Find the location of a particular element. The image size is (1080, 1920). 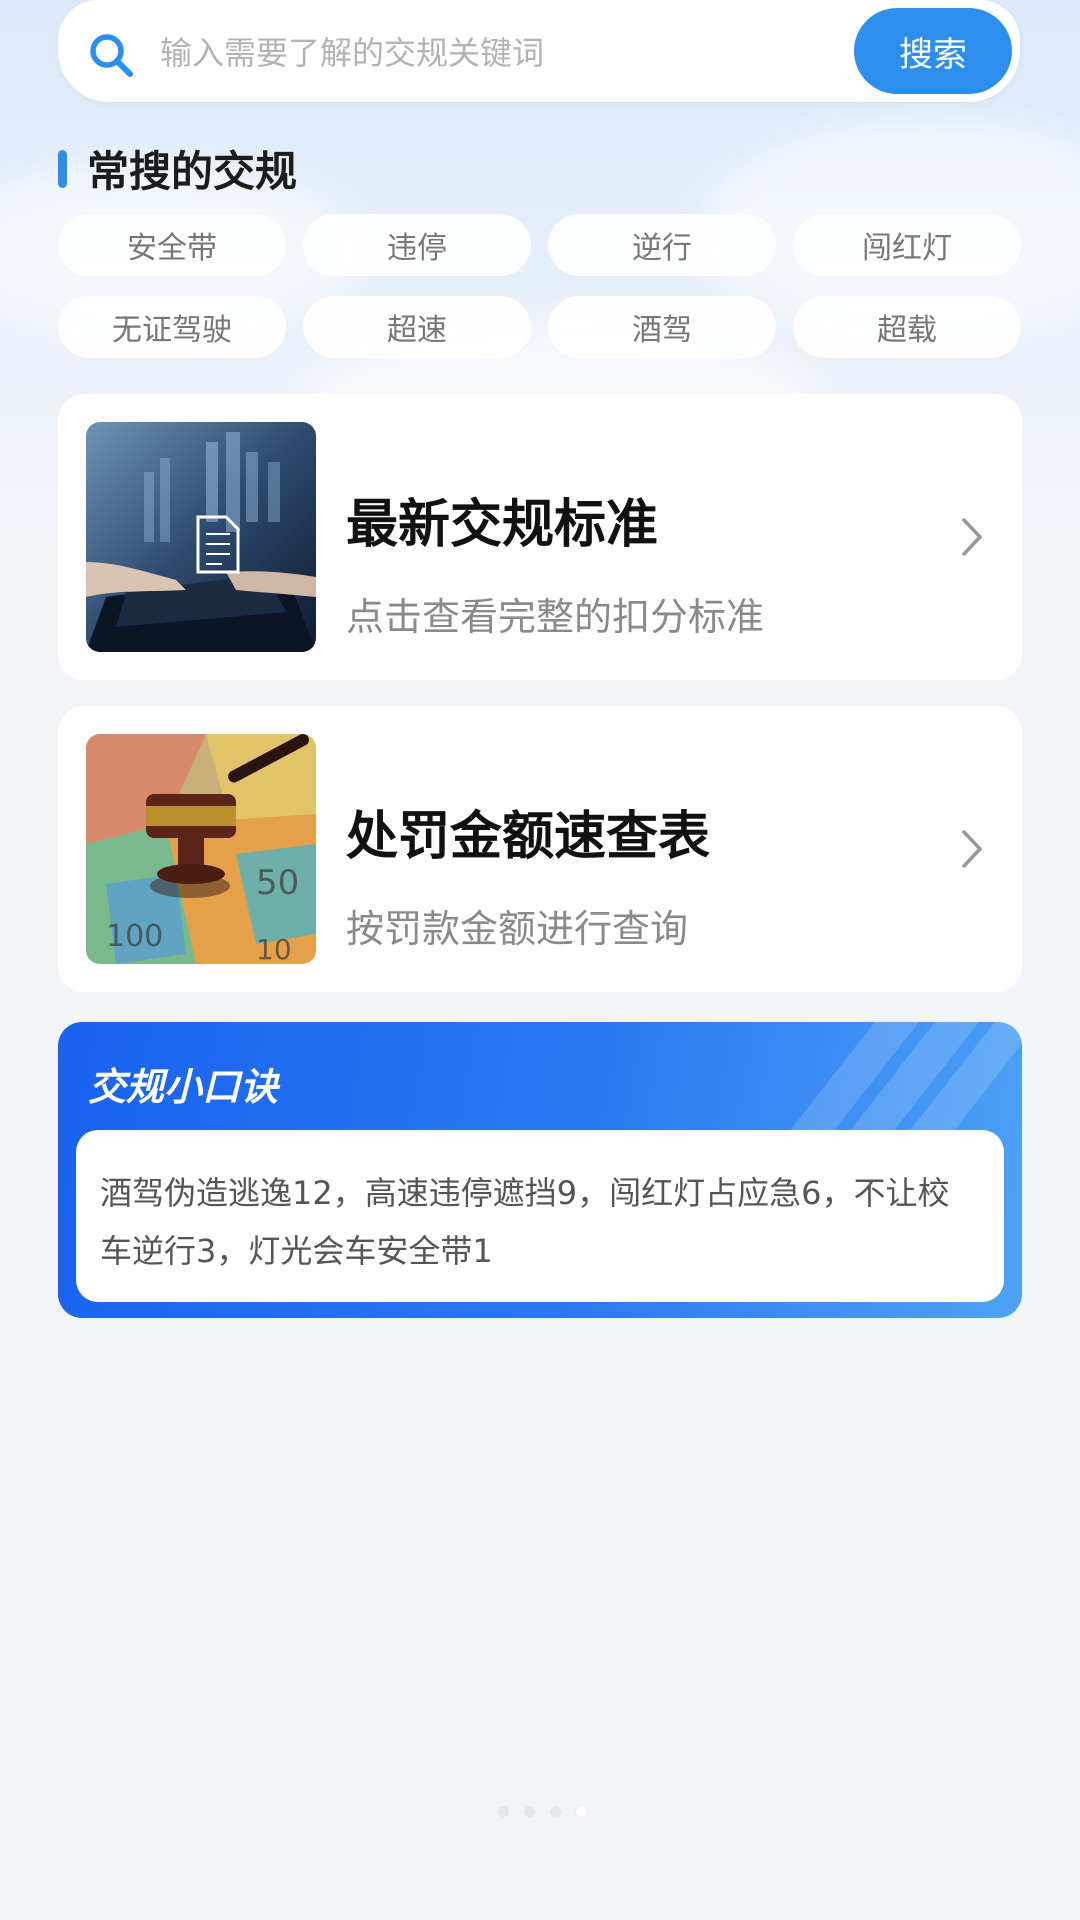

tips-title: 交规小口诀 is located at coordinates (183, 1087).